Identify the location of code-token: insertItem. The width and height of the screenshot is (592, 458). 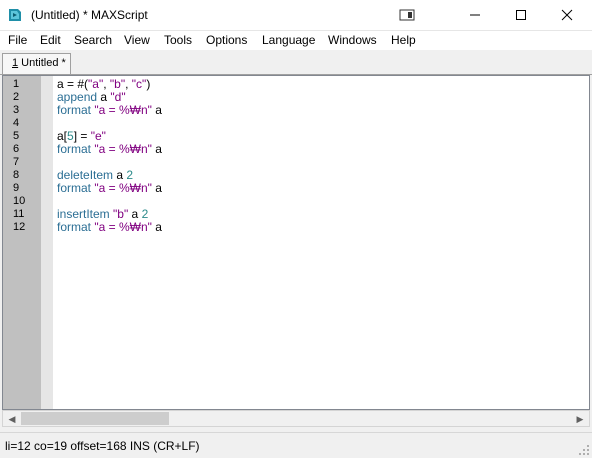
(85, 214).